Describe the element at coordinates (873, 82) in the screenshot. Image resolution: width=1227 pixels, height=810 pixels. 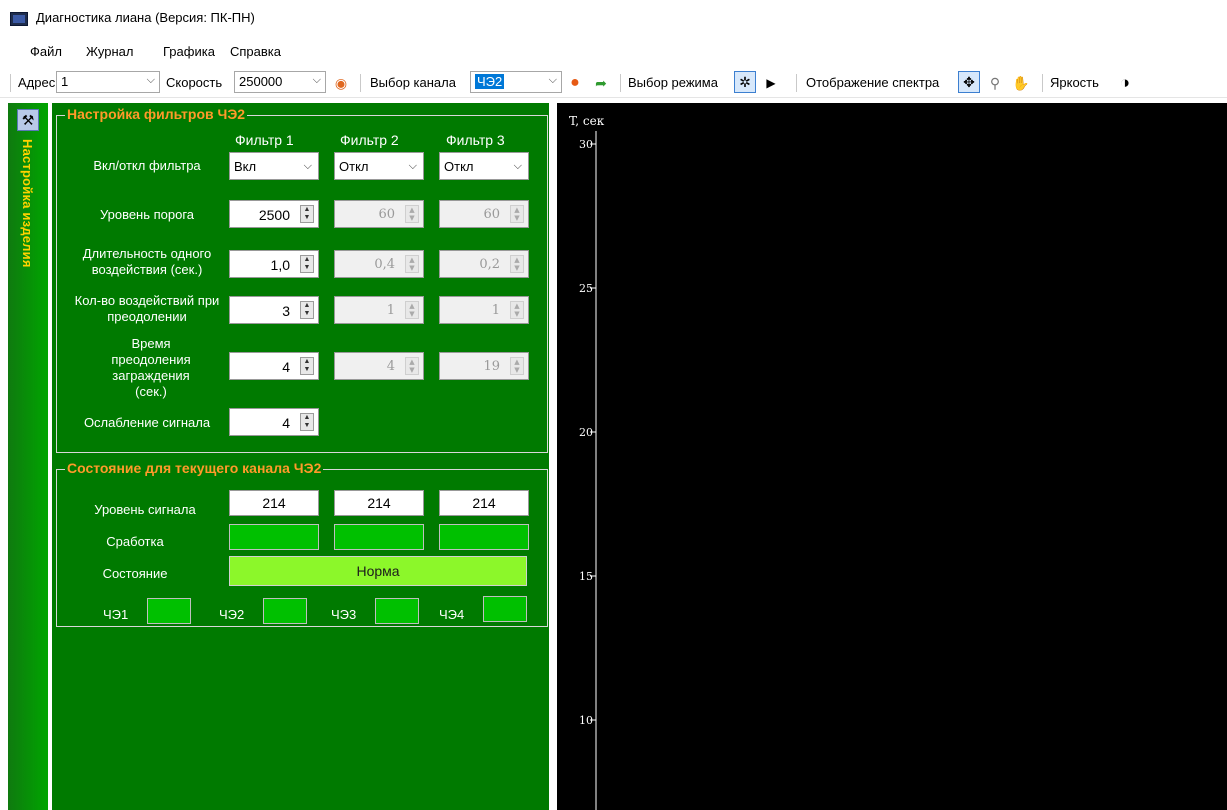
I see `spectrum-label: Отображение спектра` at that location.